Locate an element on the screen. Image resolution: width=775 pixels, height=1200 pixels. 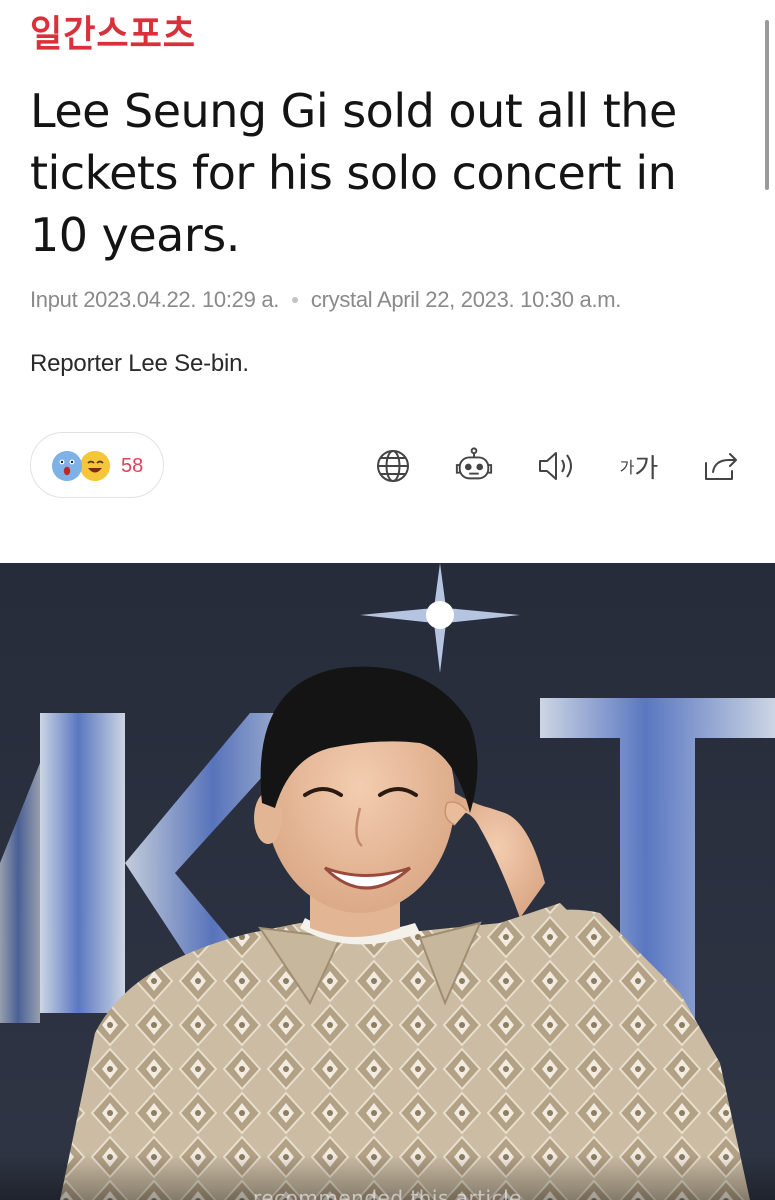
ai-summary-button is located at coordinates (474, 466).